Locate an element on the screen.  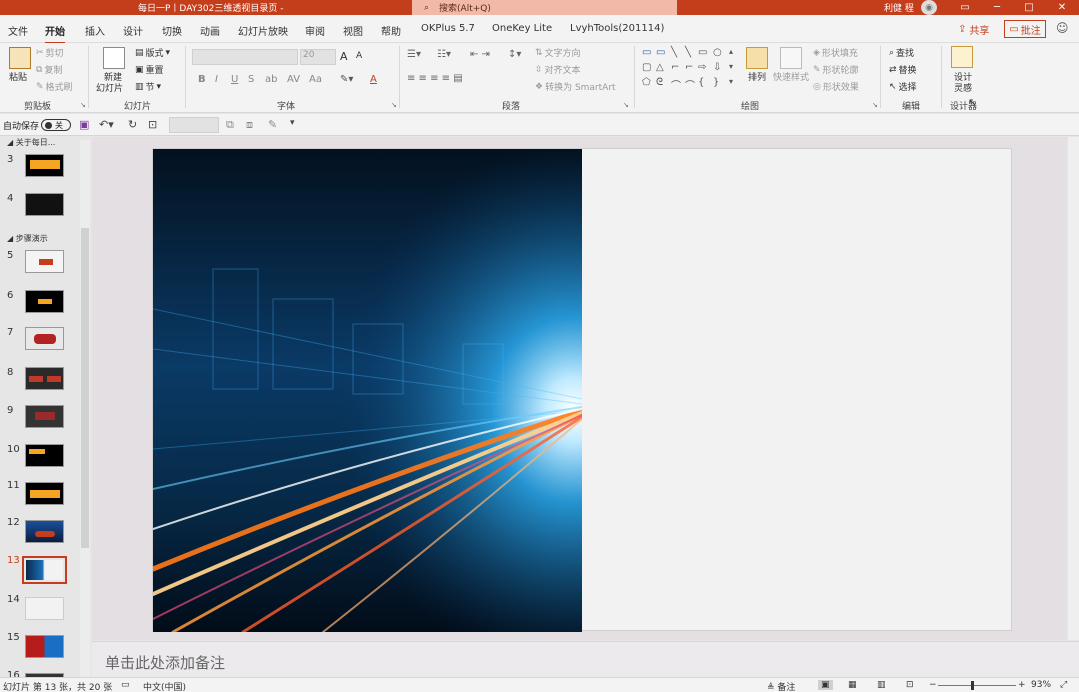
grow-font-button: A is located at coordinates (344, 56).